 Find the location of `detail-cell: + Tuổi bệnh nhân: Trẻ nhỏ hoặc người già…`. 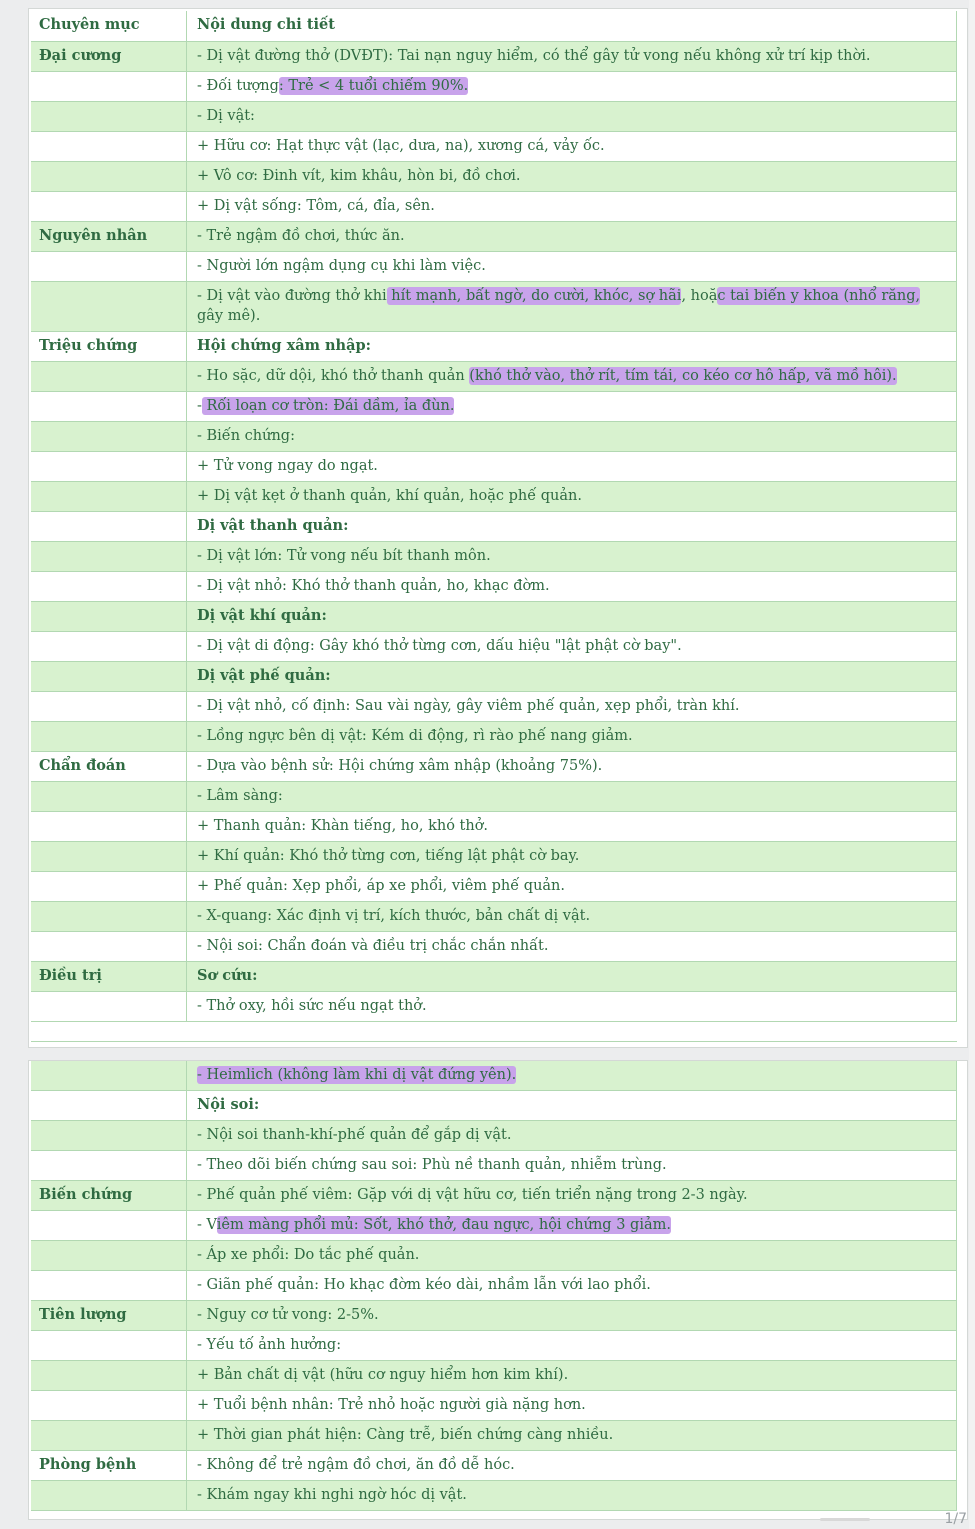

detail-cell: + Tuổi bệnh nhân: Trẻ nhỏ hoặc người già… is located at coordinates (571, 1405).